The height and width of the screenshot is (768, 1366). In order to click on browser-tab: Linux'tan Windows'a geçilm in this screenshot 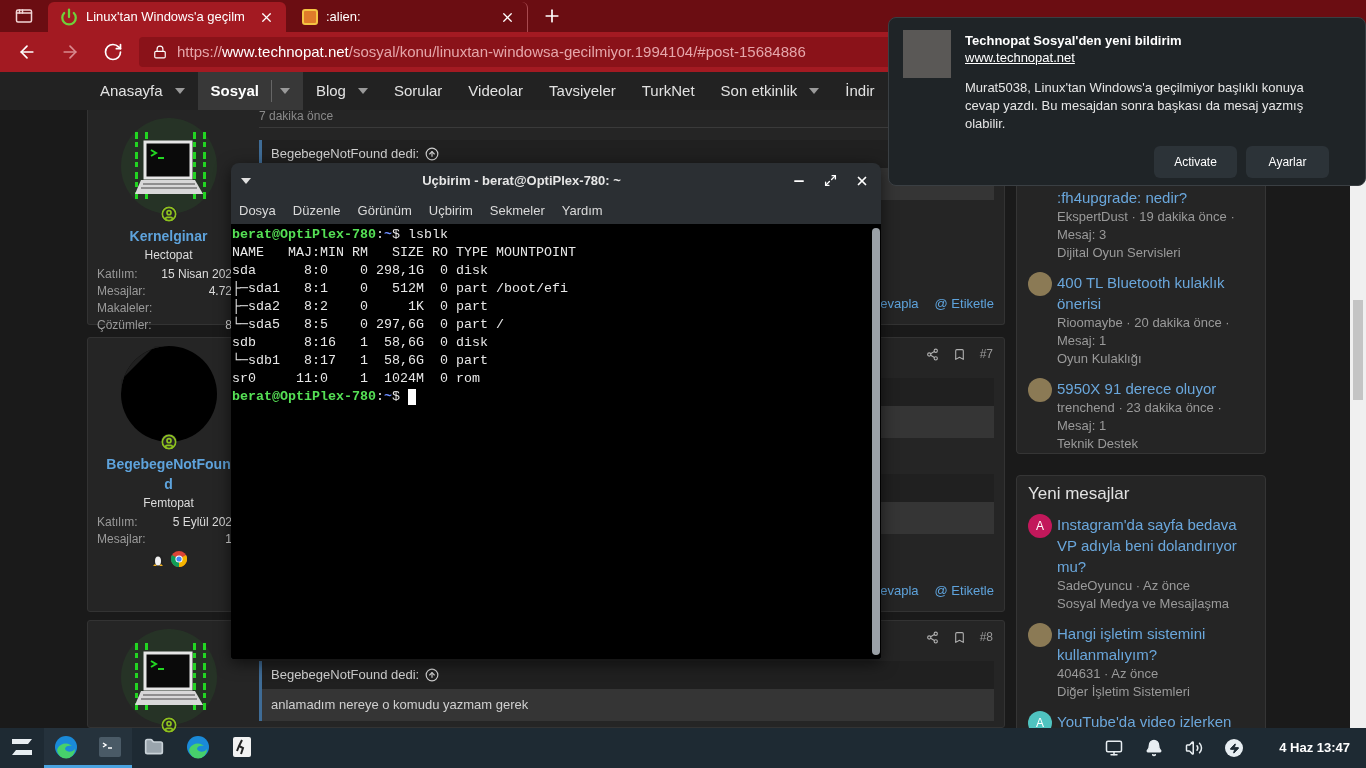, I will do `click(167, 17)`.